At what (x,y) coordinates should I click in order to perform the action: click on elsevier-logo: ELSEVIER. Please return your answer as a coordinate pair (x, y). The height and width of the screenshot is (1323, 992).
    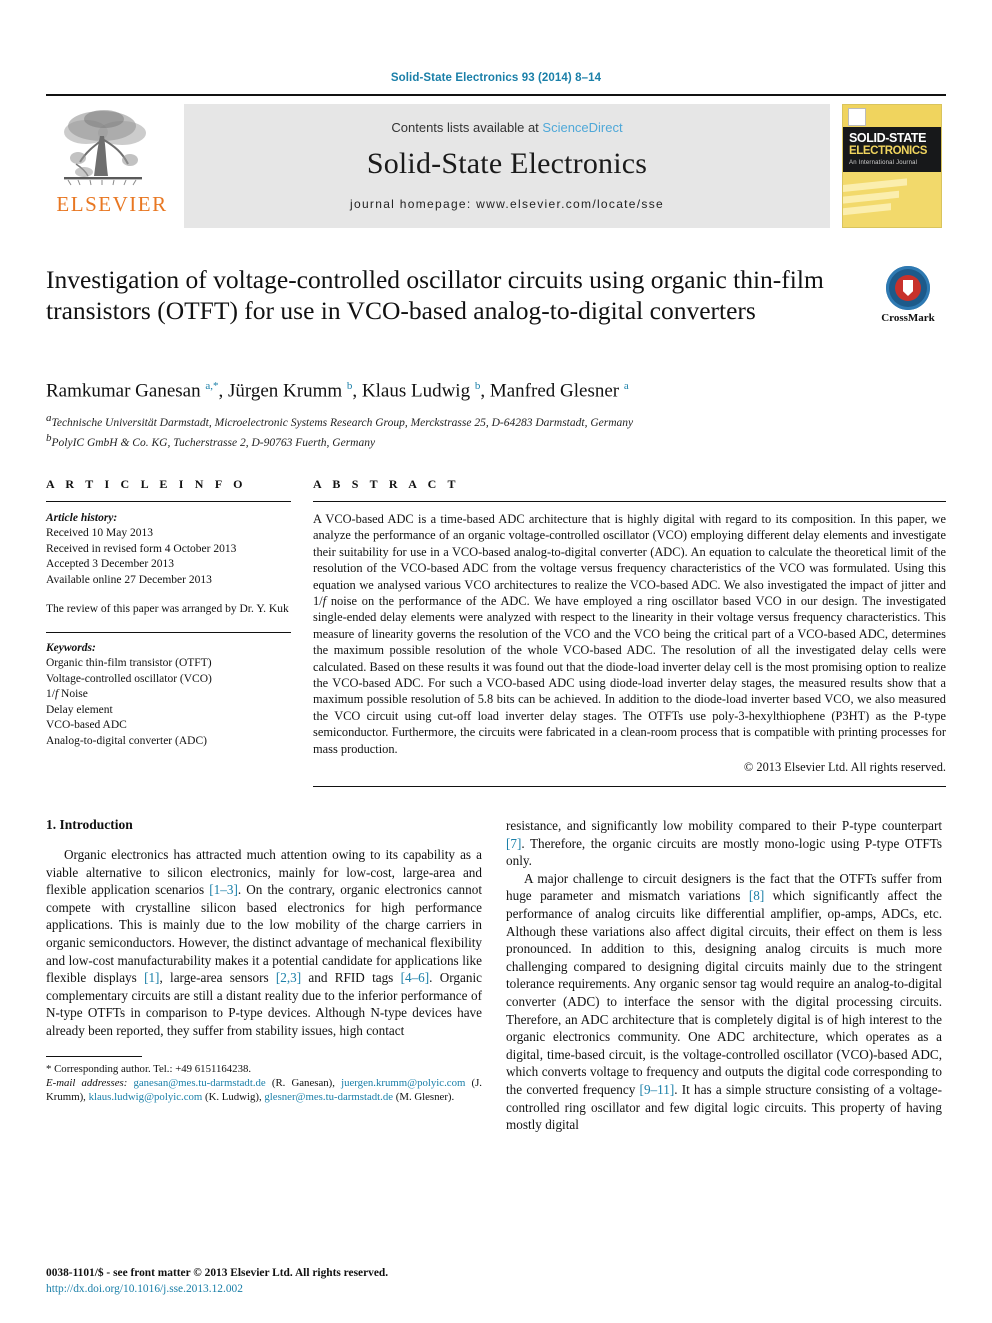
    Looking at the image, I should click on (112, 166).